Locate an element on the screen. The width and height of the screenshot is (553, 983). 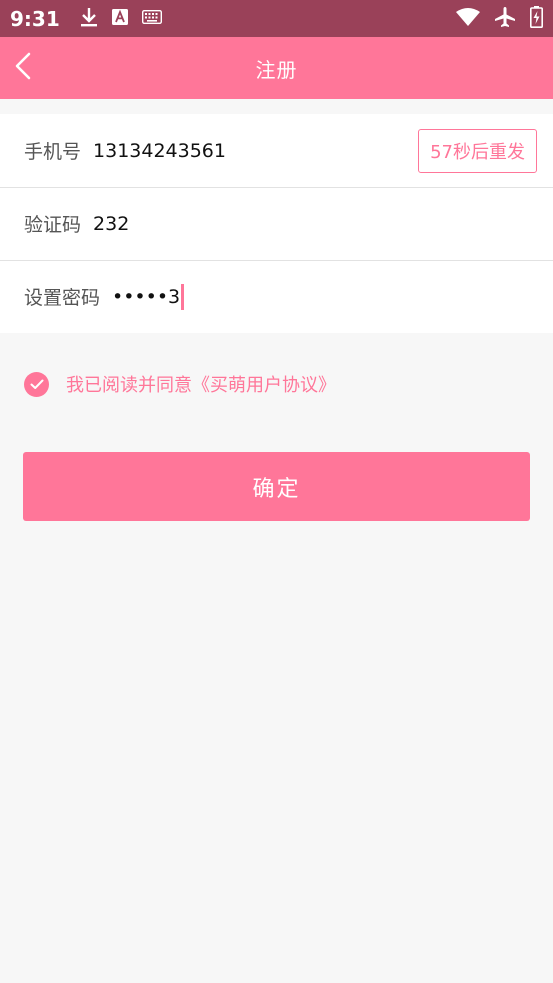
phone-input: 13134243561 is located at coordinates (255, 151).